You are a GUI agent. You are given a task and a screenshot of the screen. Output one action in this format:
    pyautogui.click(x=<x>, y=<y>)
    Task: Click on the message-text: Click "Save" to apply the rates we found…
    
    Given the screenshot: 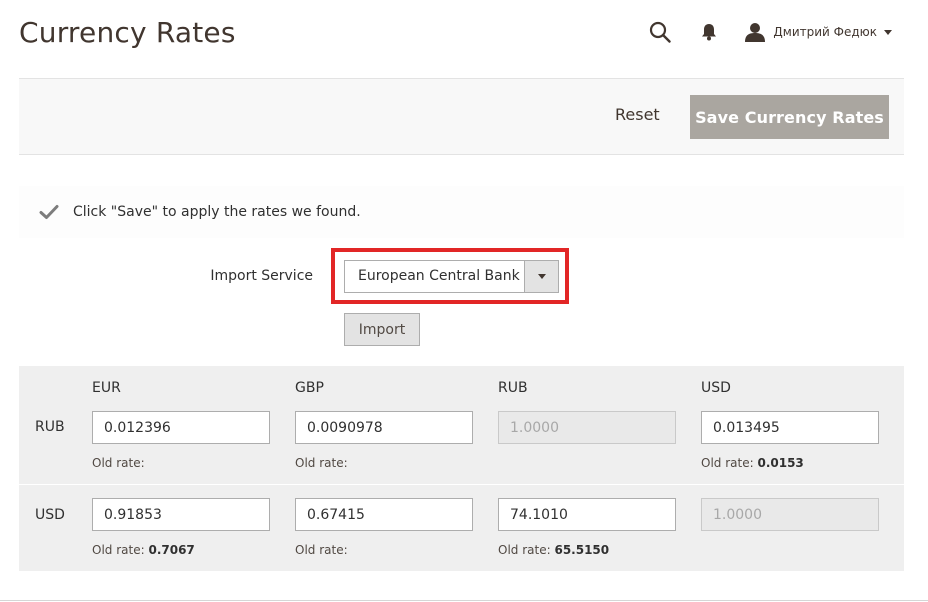 What is the action you would take?
    pyautogui.click(x=217, y=212)
    